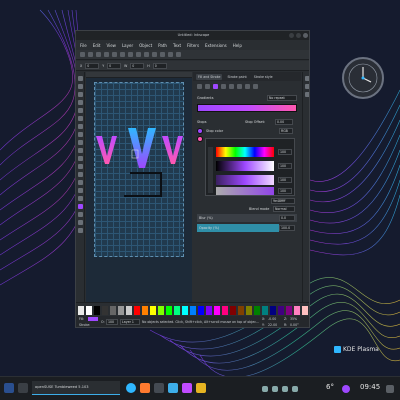 The width and height of the screenshot is (400, 400). I want to click on saturation-value: 100, so click(285, 166).